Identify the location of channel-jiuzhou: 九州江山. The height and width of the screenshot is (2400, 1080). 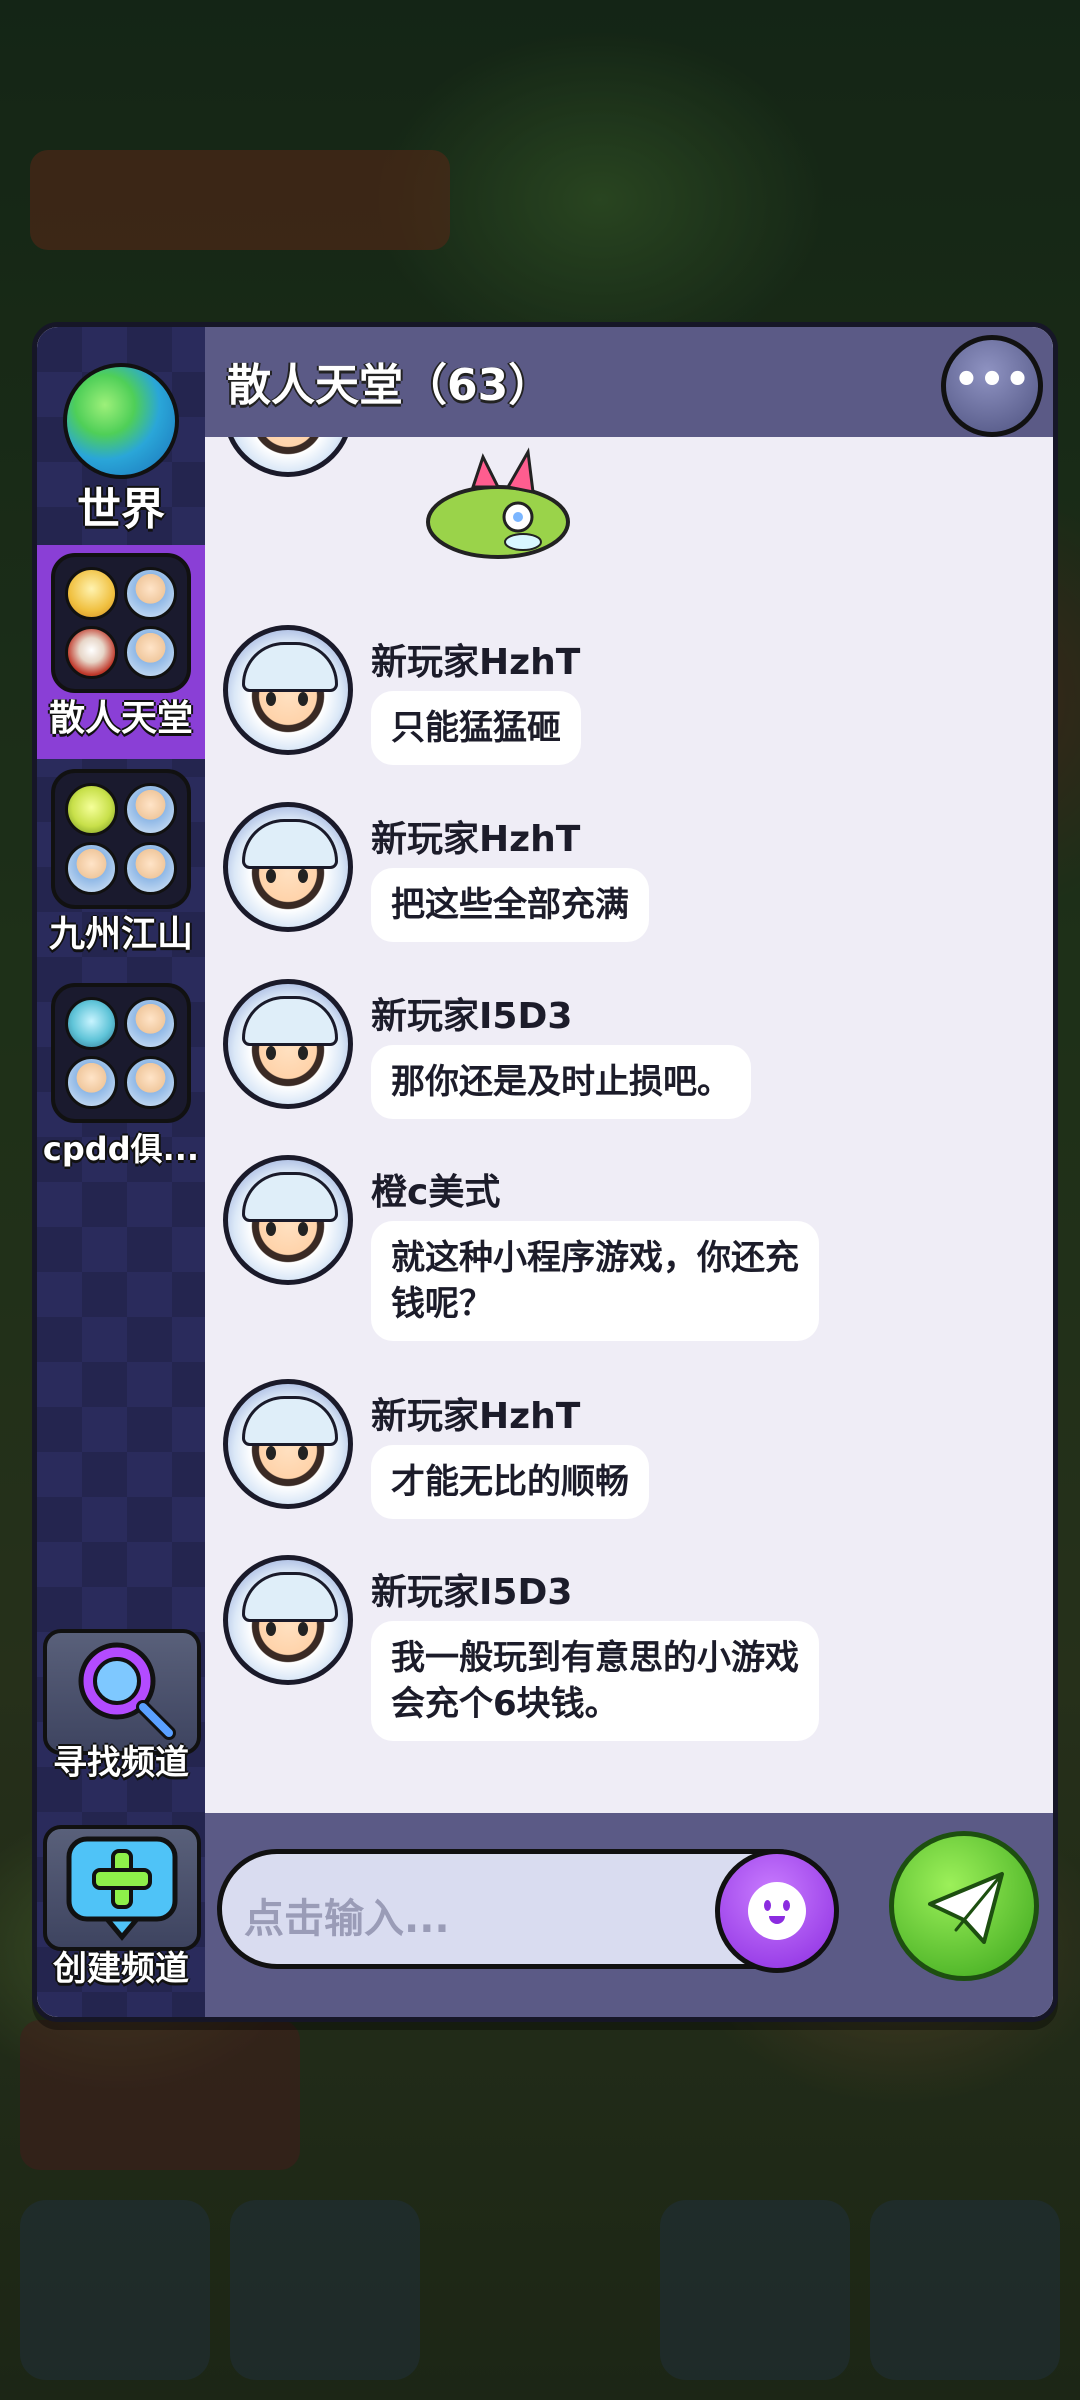
(121, 862).